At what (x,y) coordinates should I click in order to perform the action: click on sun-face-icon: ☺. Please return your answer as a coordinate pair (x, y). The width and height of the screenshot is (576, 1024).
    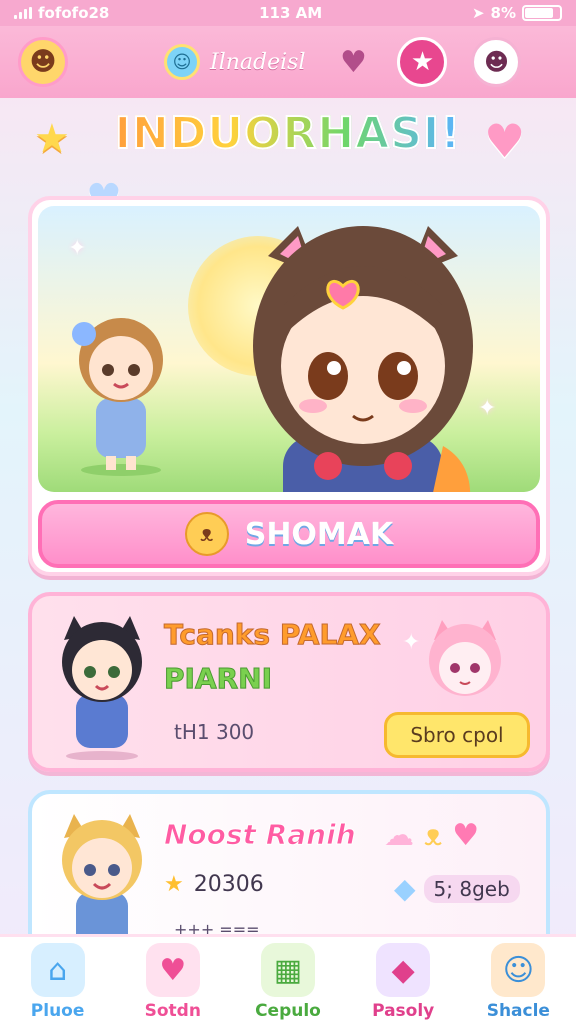
    Looking at the image, I should click on (182, 62).